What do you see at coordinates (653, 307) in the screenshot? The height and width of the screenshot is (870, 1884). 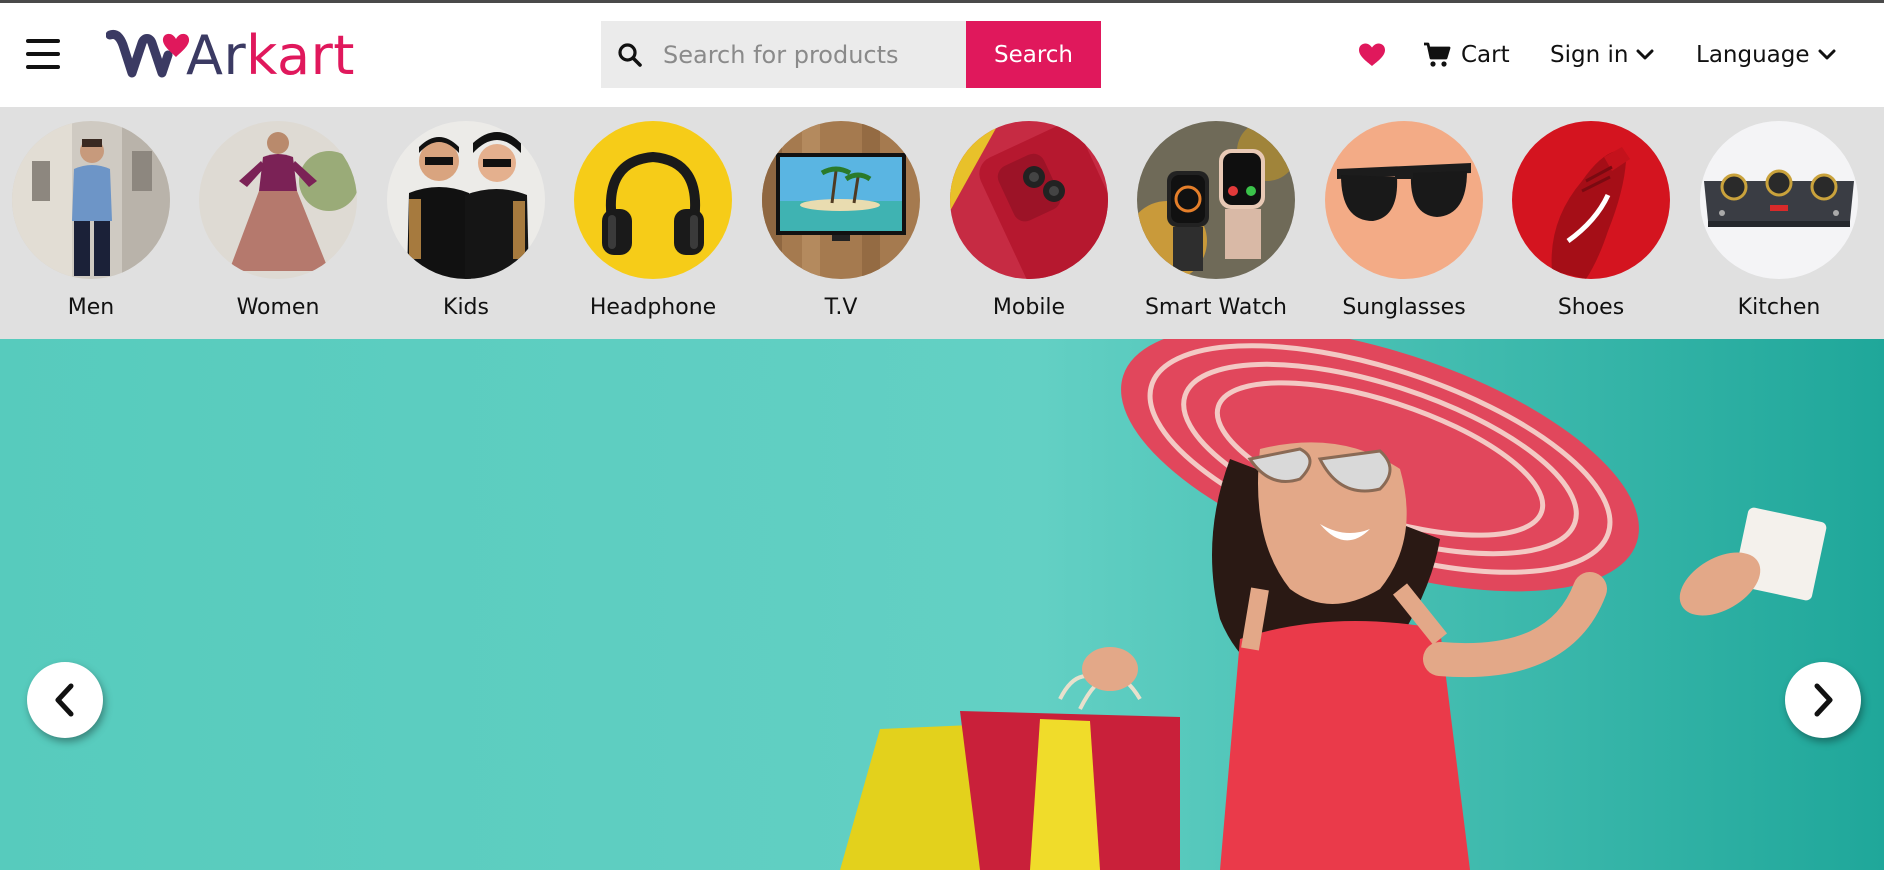 I see `category-label: Headphone` at bounding box center [653, 307].